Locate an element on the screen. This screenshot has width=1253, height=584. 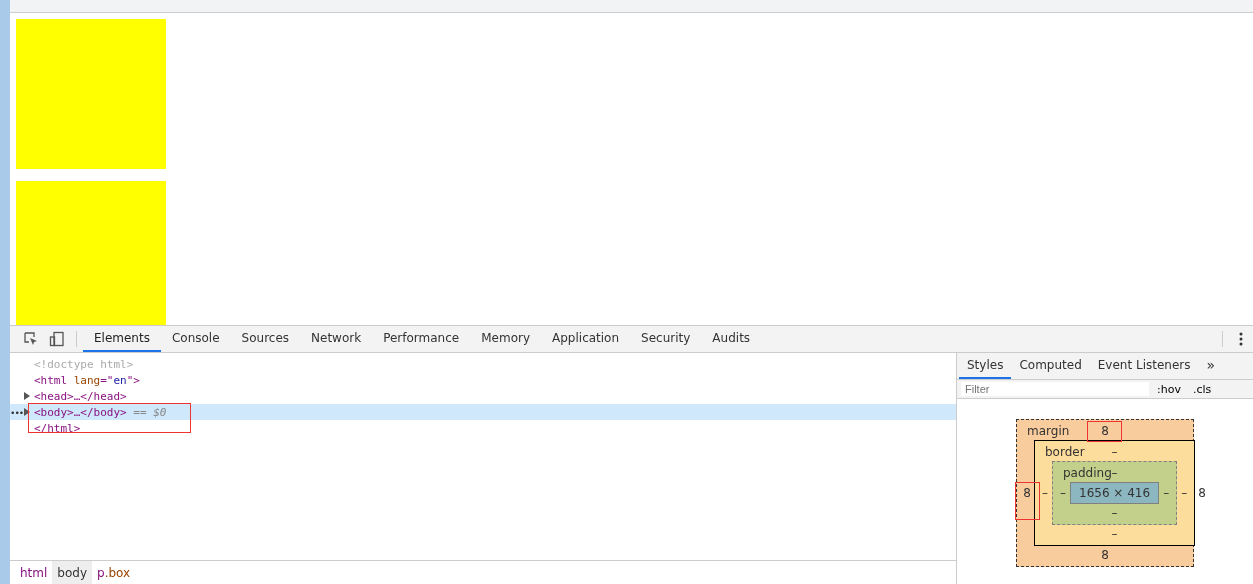
devtools-tab: Security is located at coordinates (666, 339).